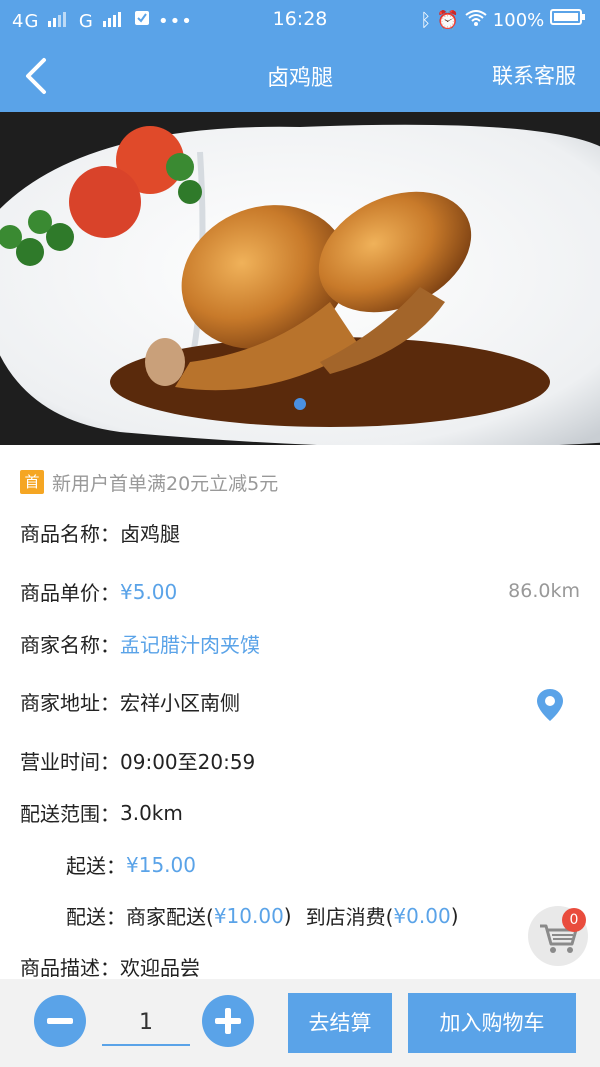 This screenshot has height=1067, width=600. Describe the element at coordinates (150, 534) in the screenshot. I see `product-name-value: 卤鸡腿` at that location.